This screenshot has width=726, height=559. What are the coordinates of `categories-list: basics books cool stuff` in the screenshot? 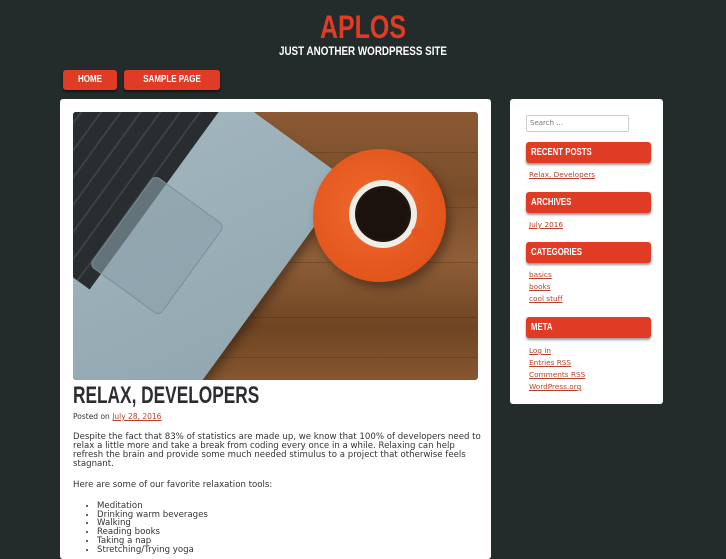 It's located at (546, 287).